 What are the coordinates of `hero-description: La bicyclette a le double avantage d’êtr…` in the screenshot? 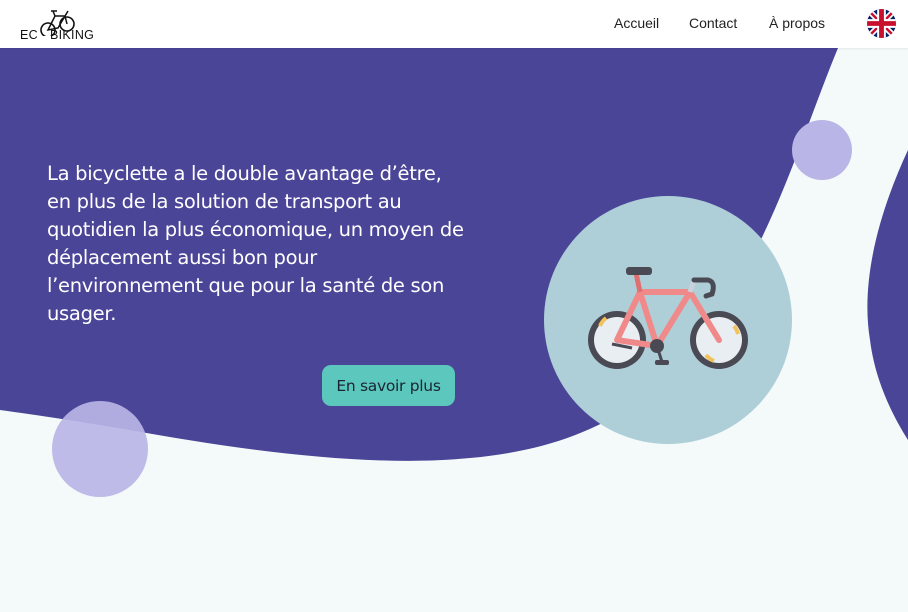 It's located at (255, 243).